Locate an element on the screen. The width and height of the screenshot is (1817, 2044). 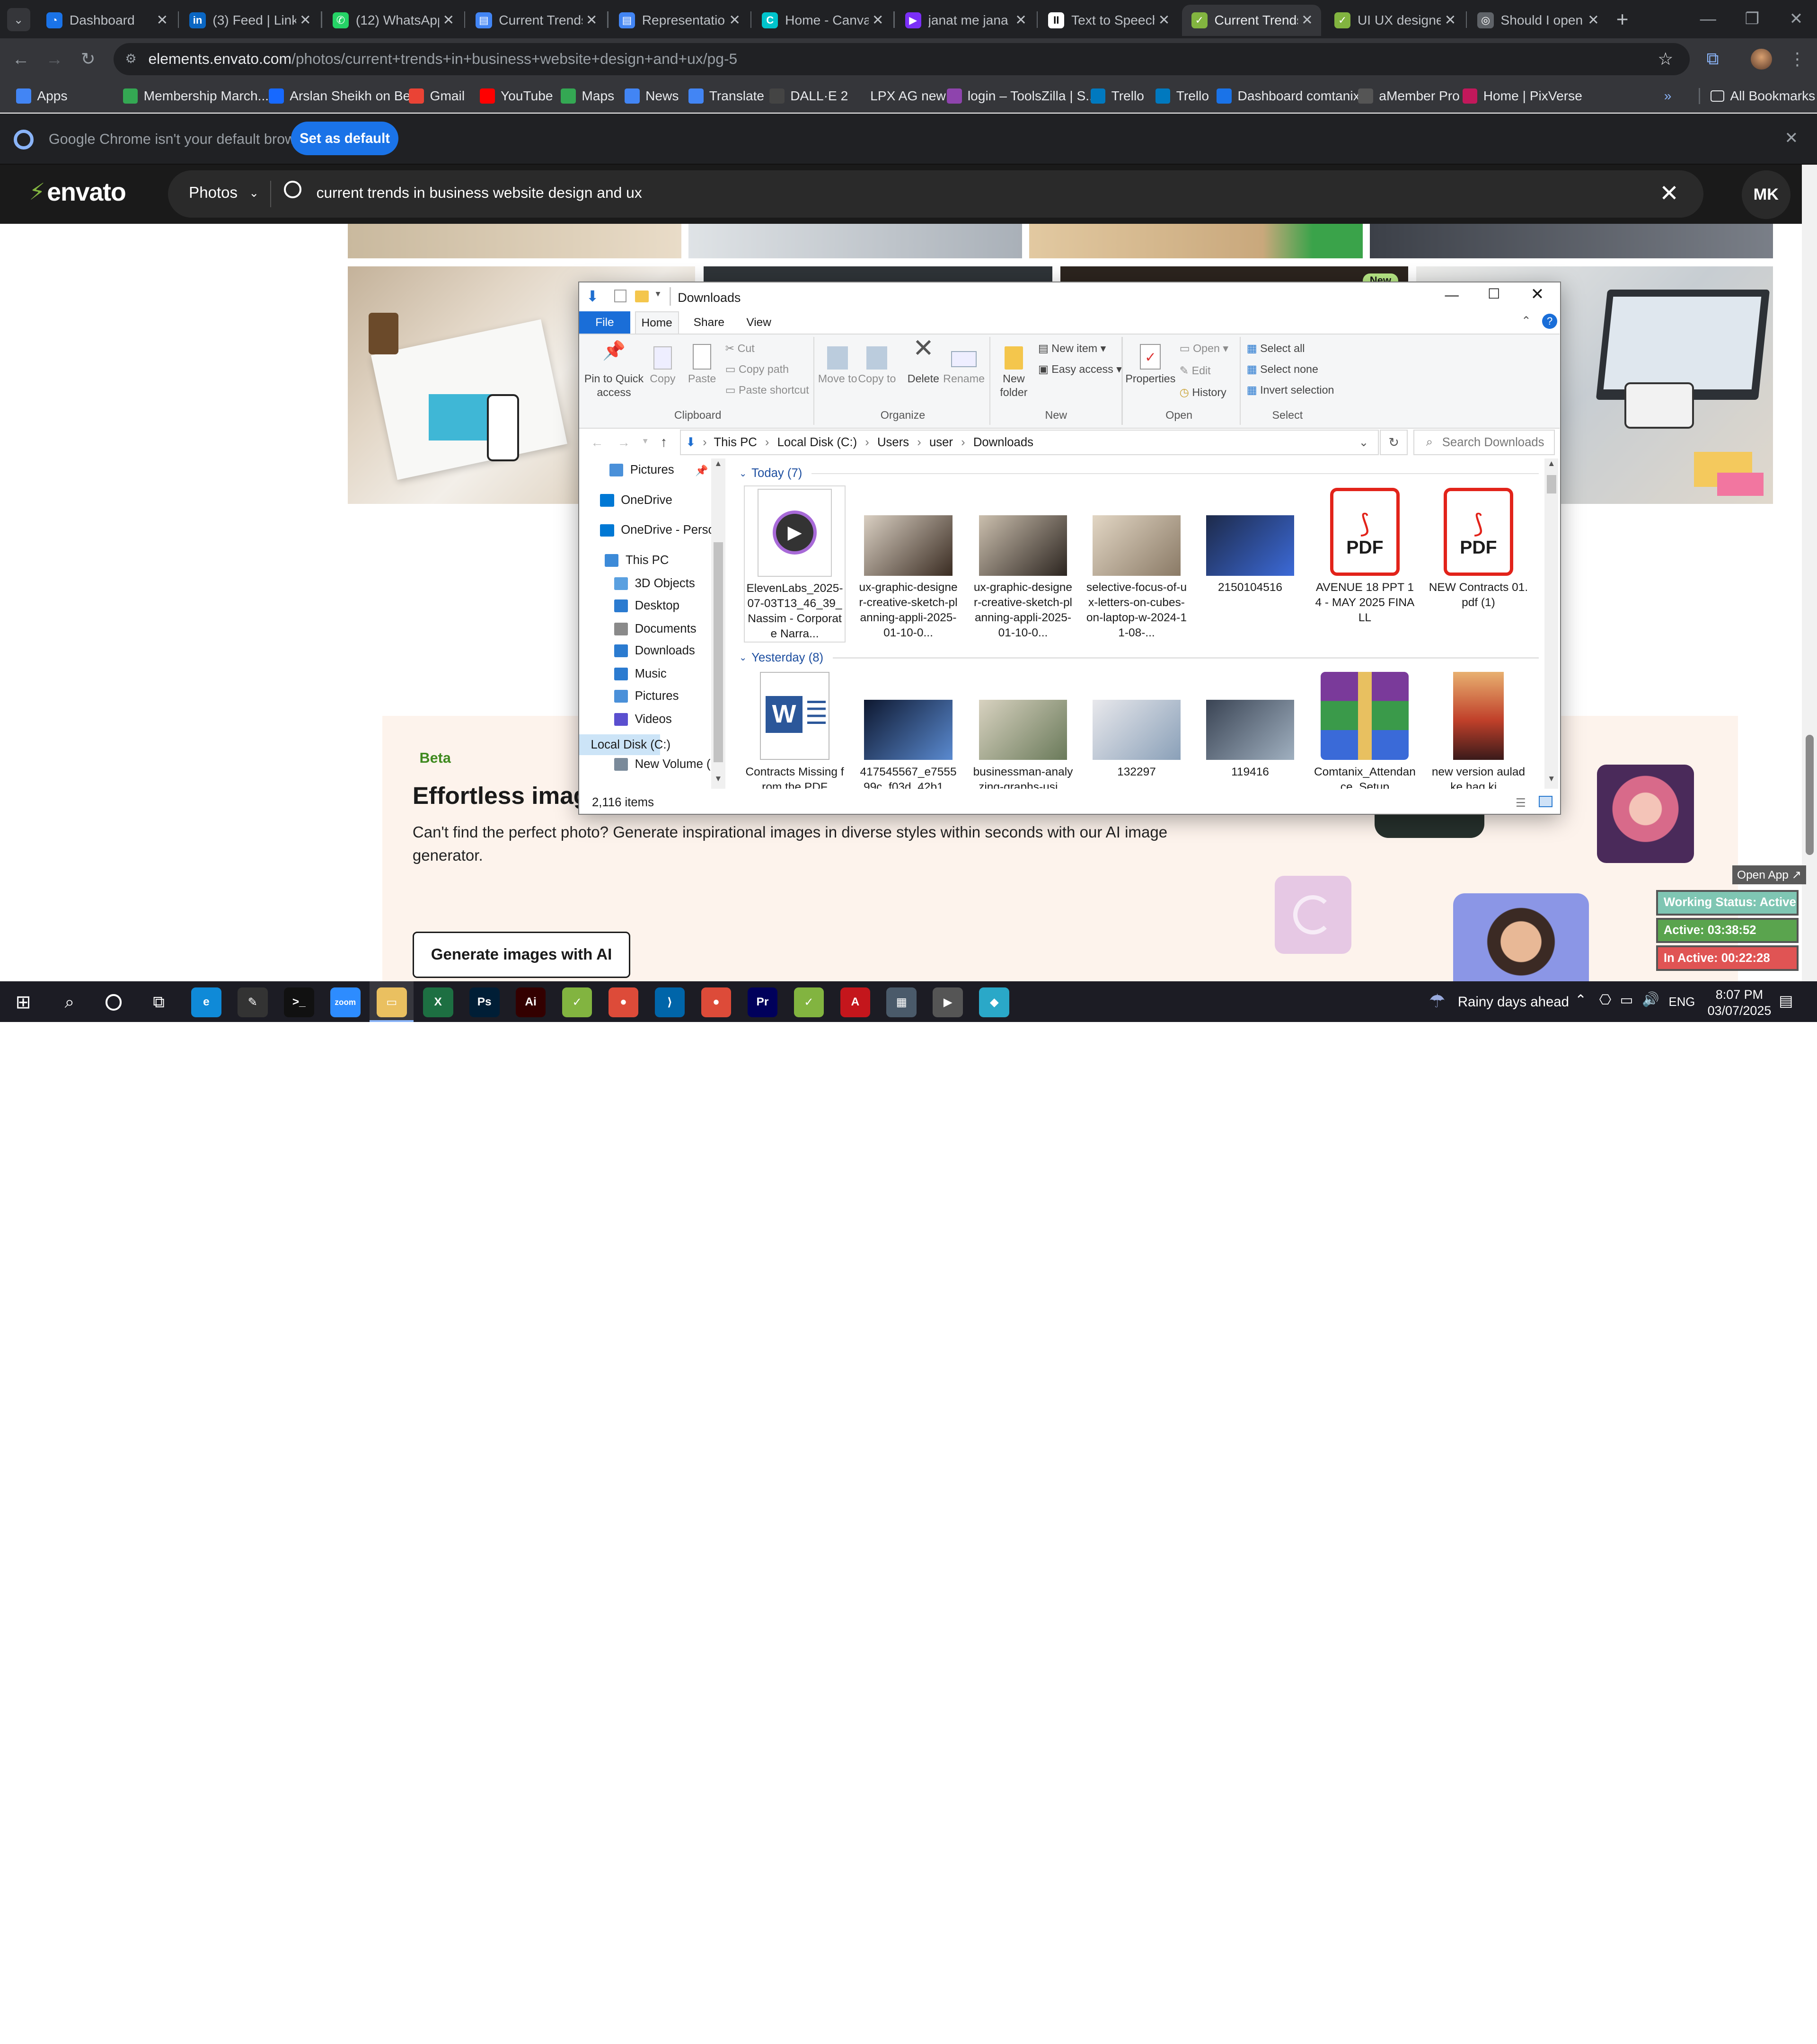
explorer-maximize: ☐ is located at coordinates (1494, 294).